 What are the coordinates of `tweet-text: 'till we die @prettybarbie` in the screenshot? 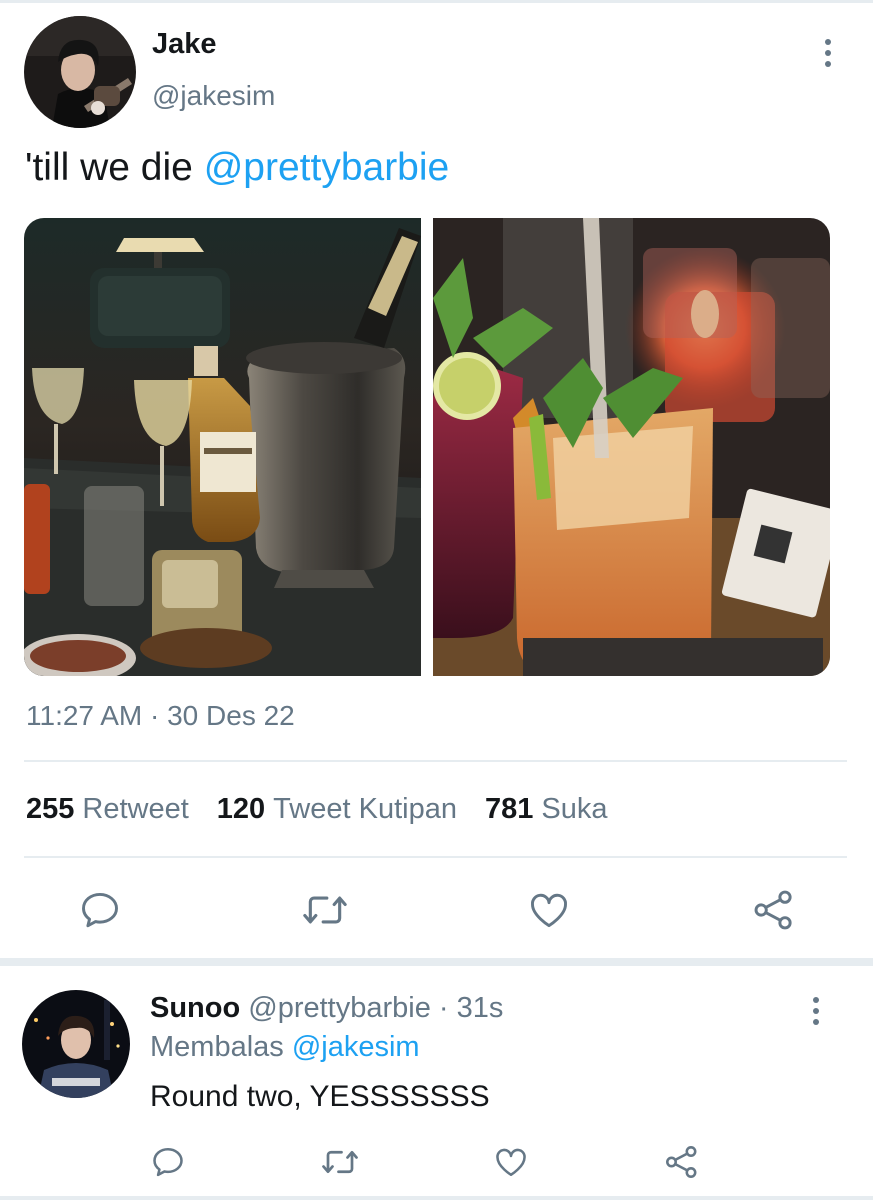 It's located at (237, 168).